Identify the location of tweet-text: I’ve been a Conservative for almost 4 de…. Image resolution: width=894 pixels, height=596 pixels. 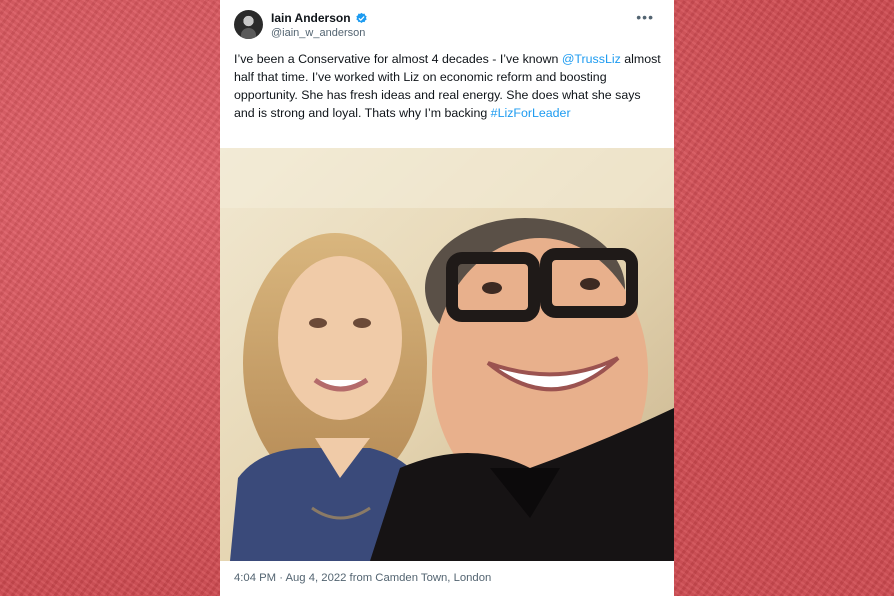
(448, 86).